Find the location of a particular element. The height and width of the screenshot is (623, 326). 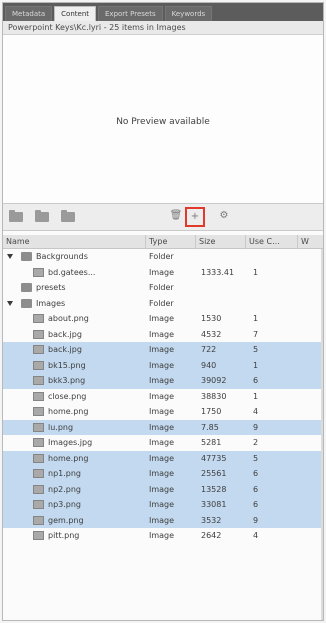

row-name: pitt.png is located at coordinates (64, 535).